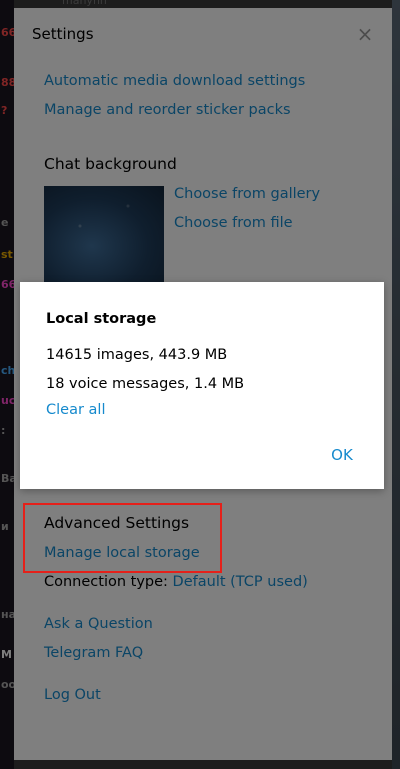 The width and height of the screenshot is (400, 769). I want to click on voice-storage-info: 18 voice messages, 1.4 MB, so click(145, 384).